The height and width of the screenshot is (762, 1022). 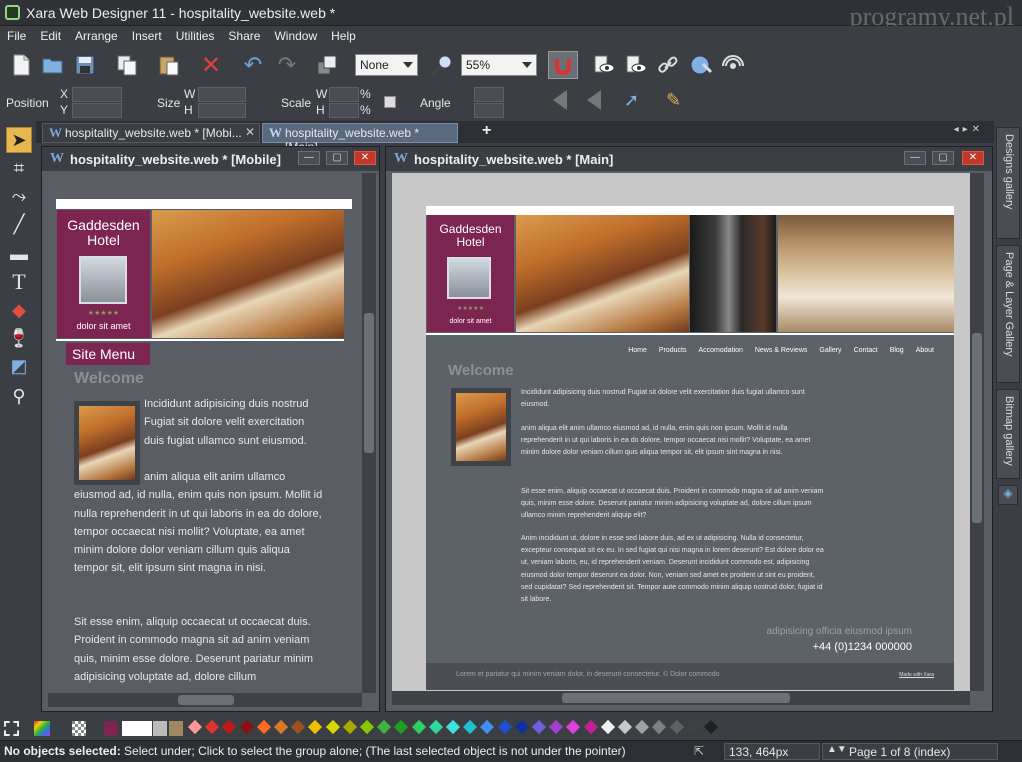 I want to click on made-with-xara-link: Made with Xara, so click(x=916, y=675).